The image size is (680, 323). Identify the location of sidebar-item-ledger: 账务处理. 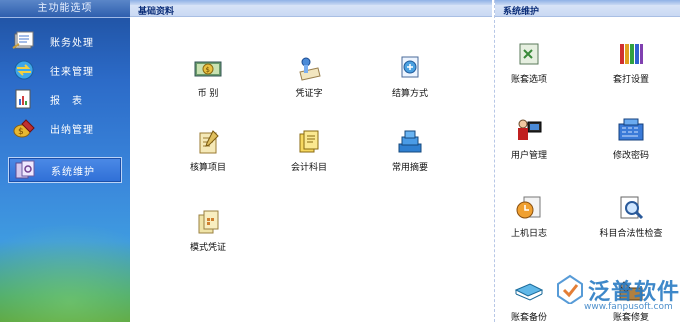
(67, 41).